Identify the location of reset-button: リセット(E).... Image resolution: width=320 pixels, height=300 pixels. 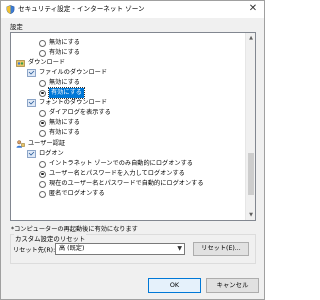
(221, 249).